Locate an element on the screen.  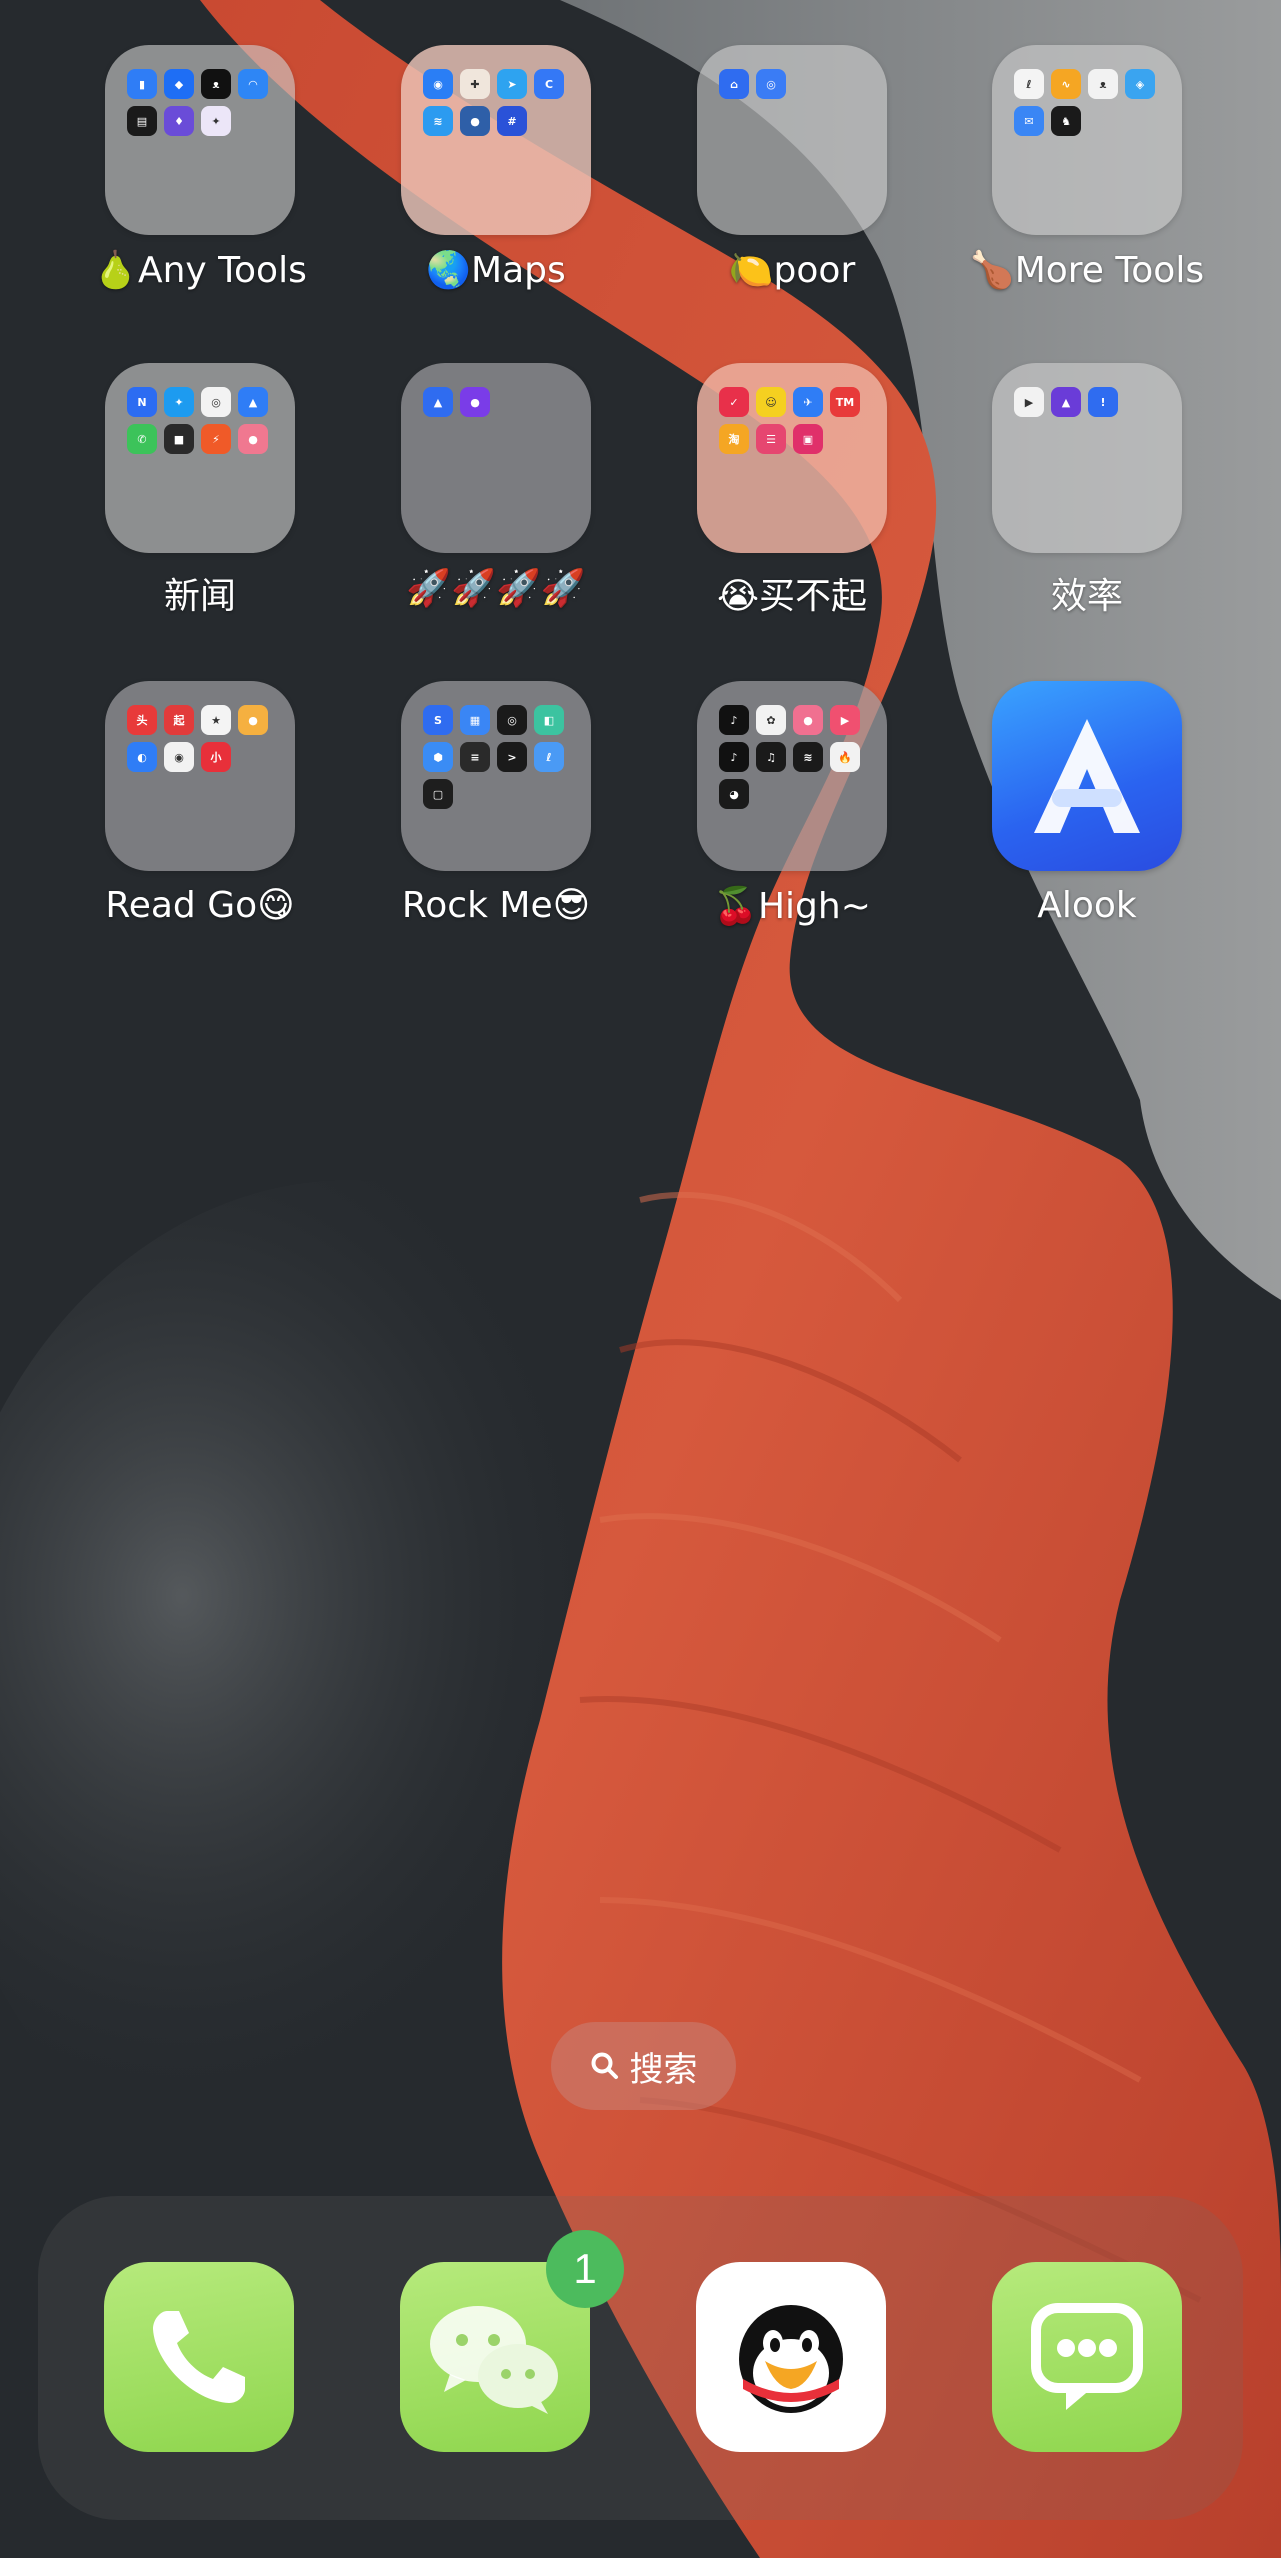
folder: 头起 ★ ● ◐ ◉ 小 Read Go😋 is located at coordinates (200, 831).